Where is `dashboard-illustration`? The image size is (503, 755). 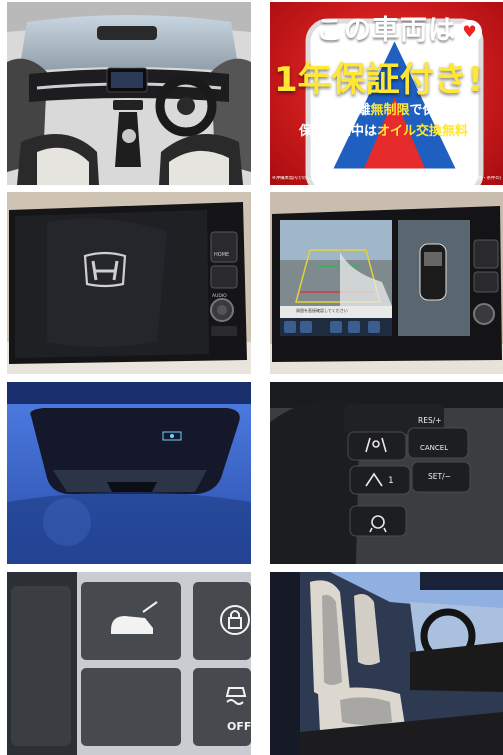 dashboard-illustration is located at coordinates (129, 93).